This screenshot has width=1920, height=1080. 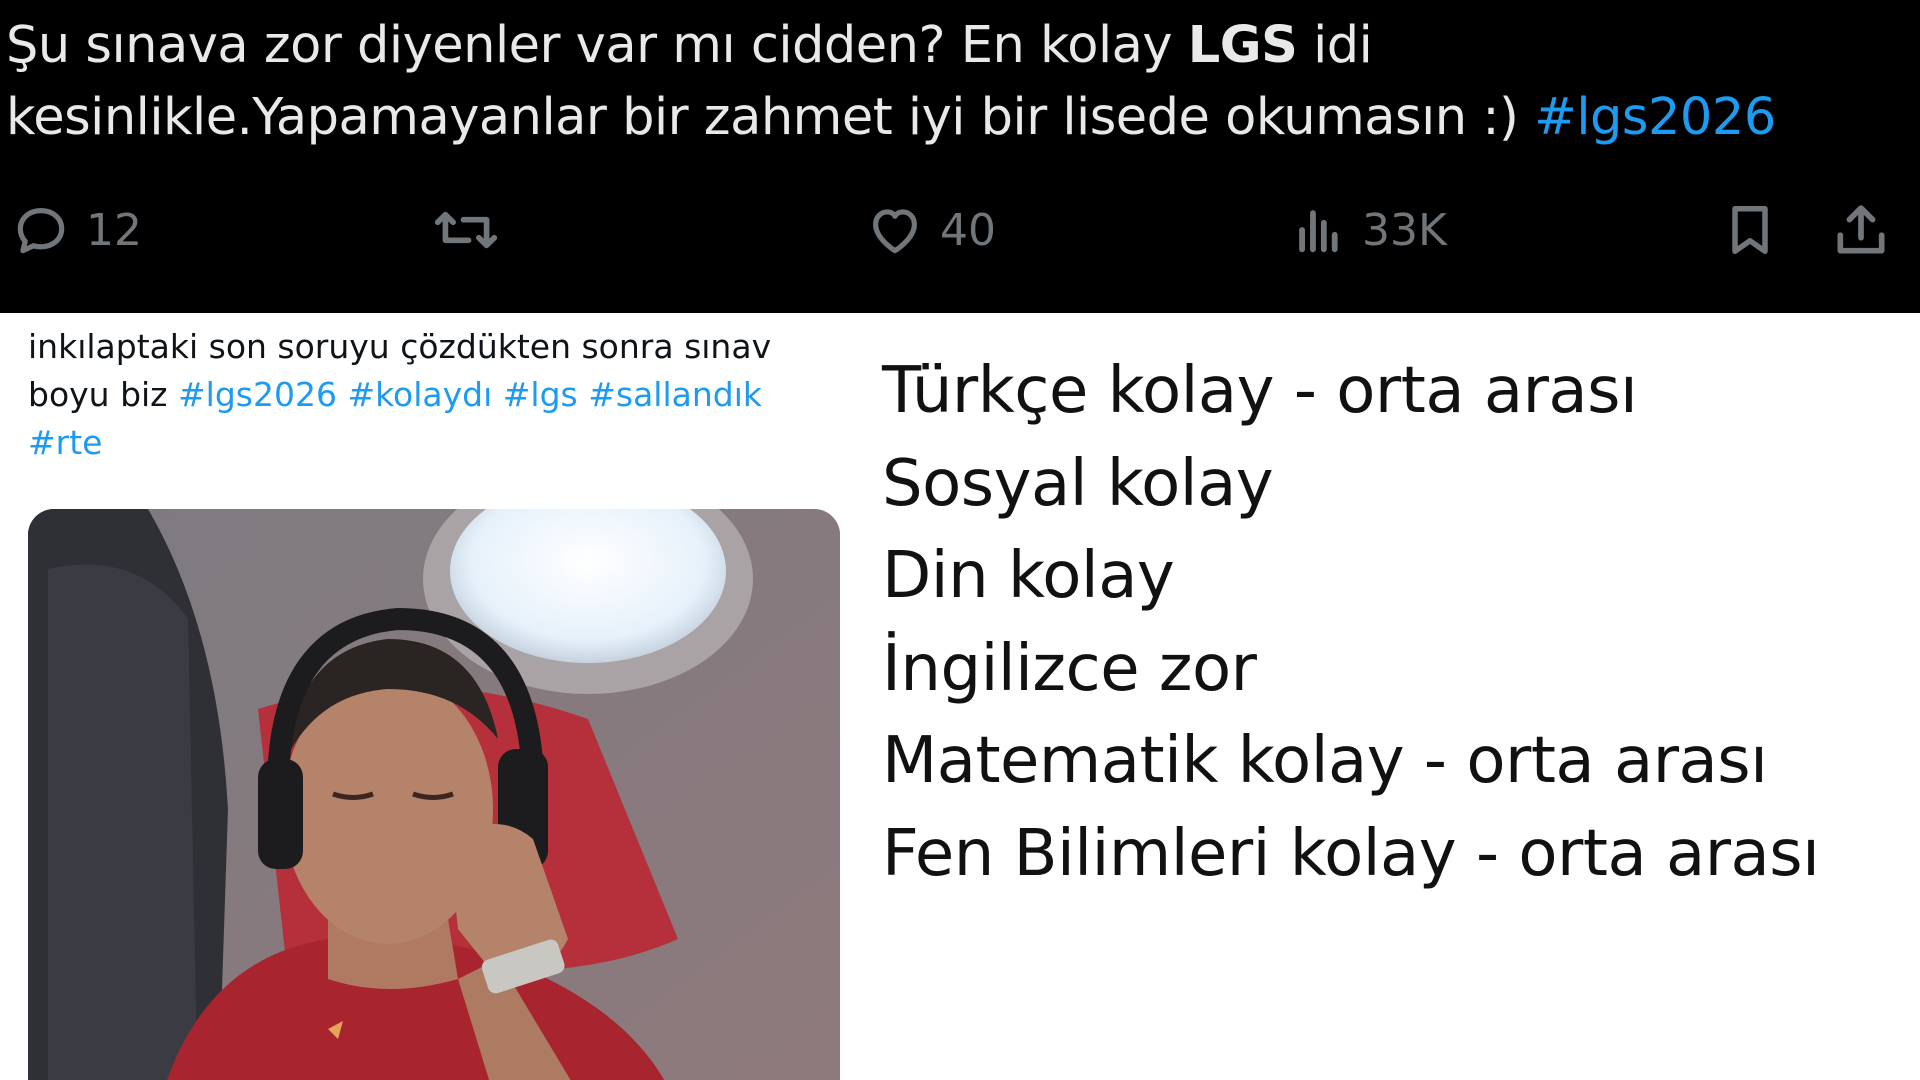 What do you see at coordinates (65, 442) in the screenshot?
I see `hashtag-link: #rte` at bounding box center [65, 442].